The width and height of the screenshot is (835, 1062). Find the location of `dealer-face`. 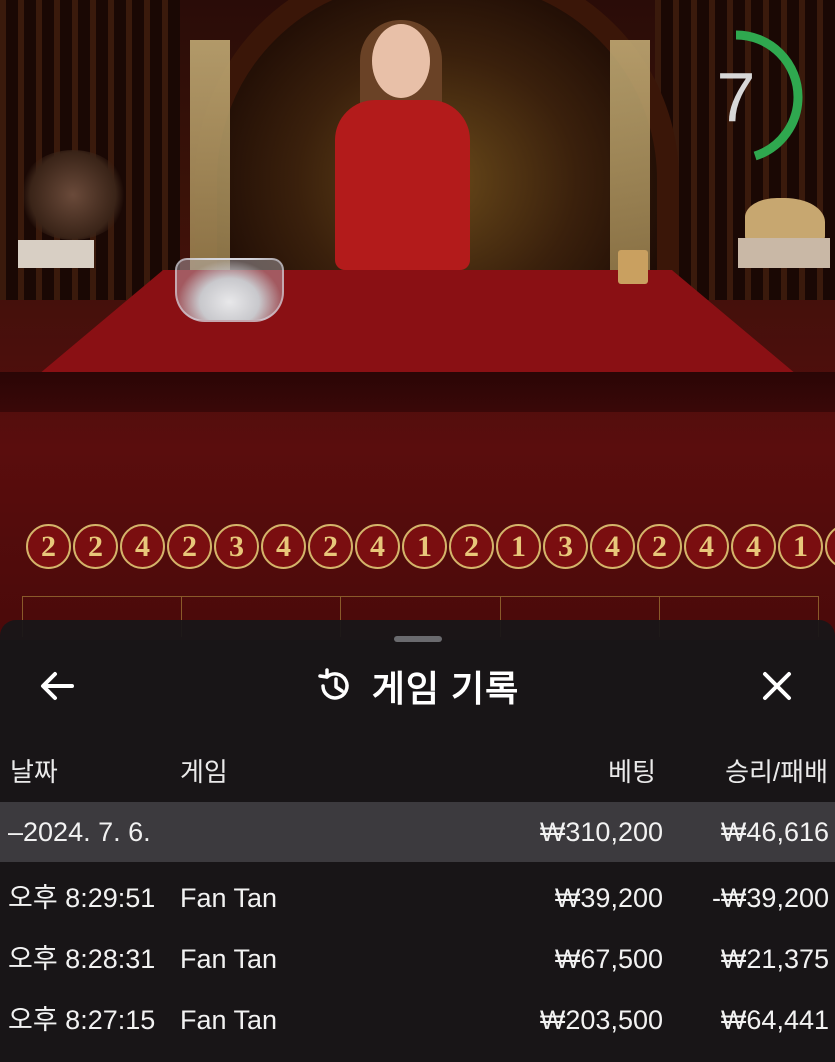

dealer-face is located at coordinates (401, 61).